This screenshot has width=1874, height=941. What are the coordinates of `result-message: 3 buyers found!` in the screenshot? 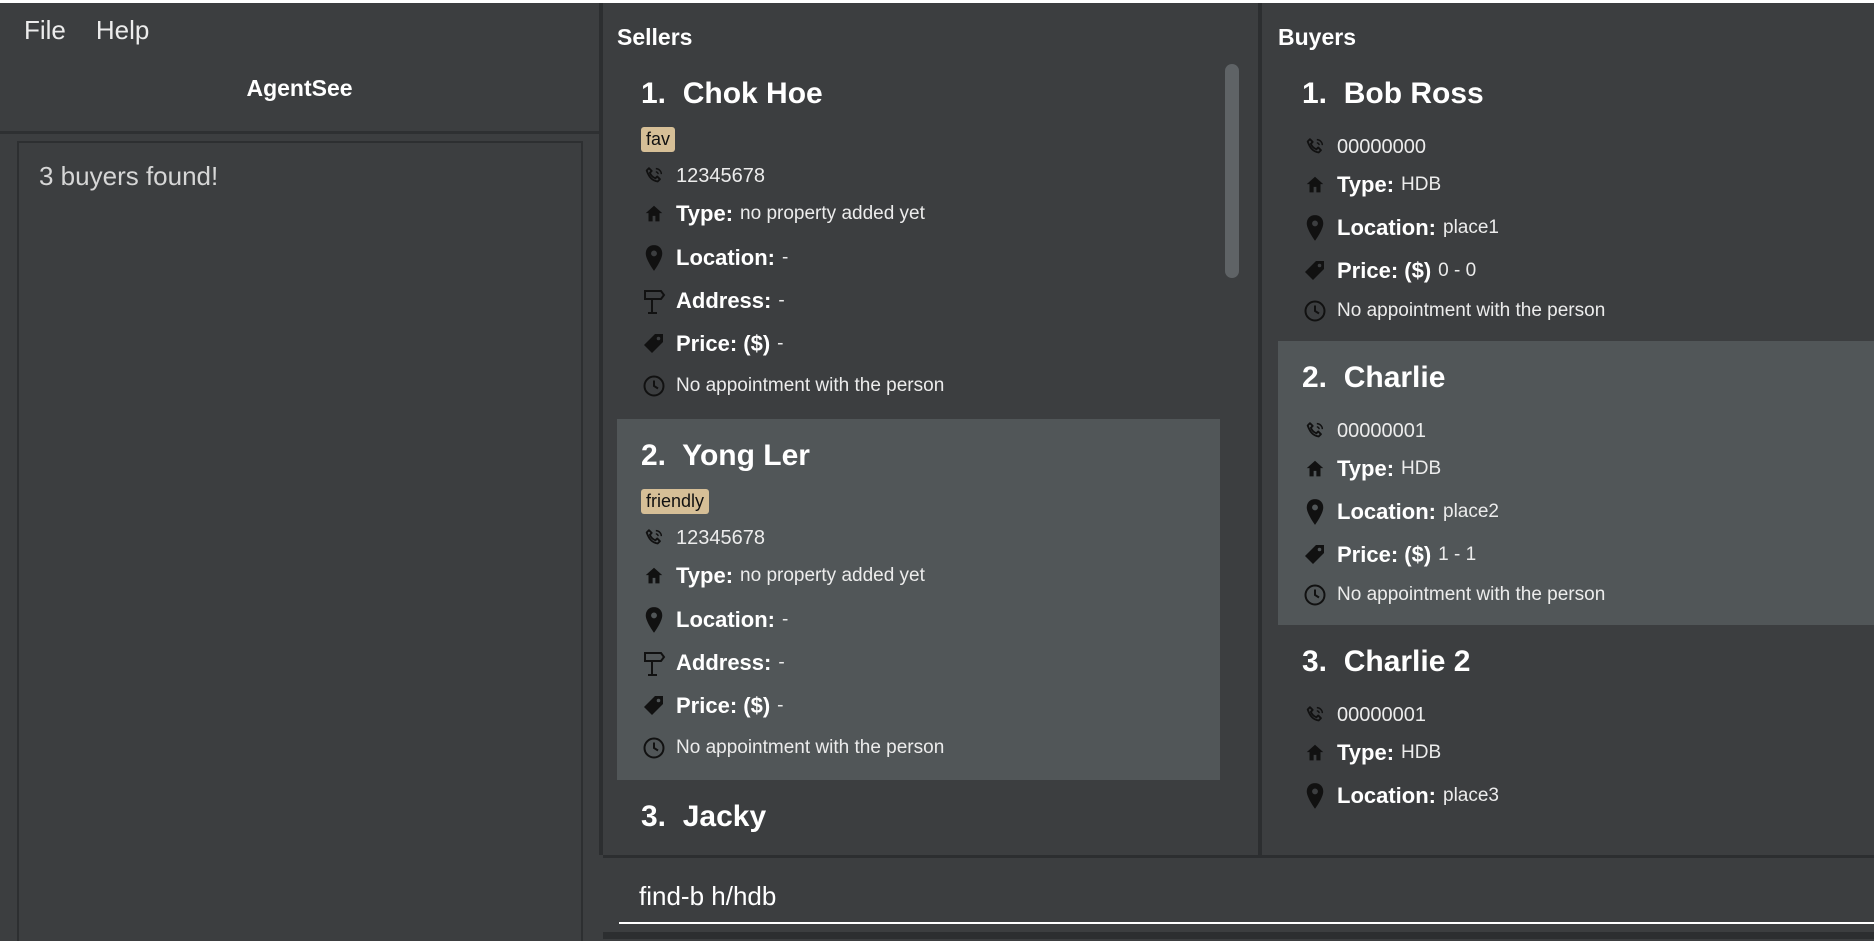 It's located at (129, 176).